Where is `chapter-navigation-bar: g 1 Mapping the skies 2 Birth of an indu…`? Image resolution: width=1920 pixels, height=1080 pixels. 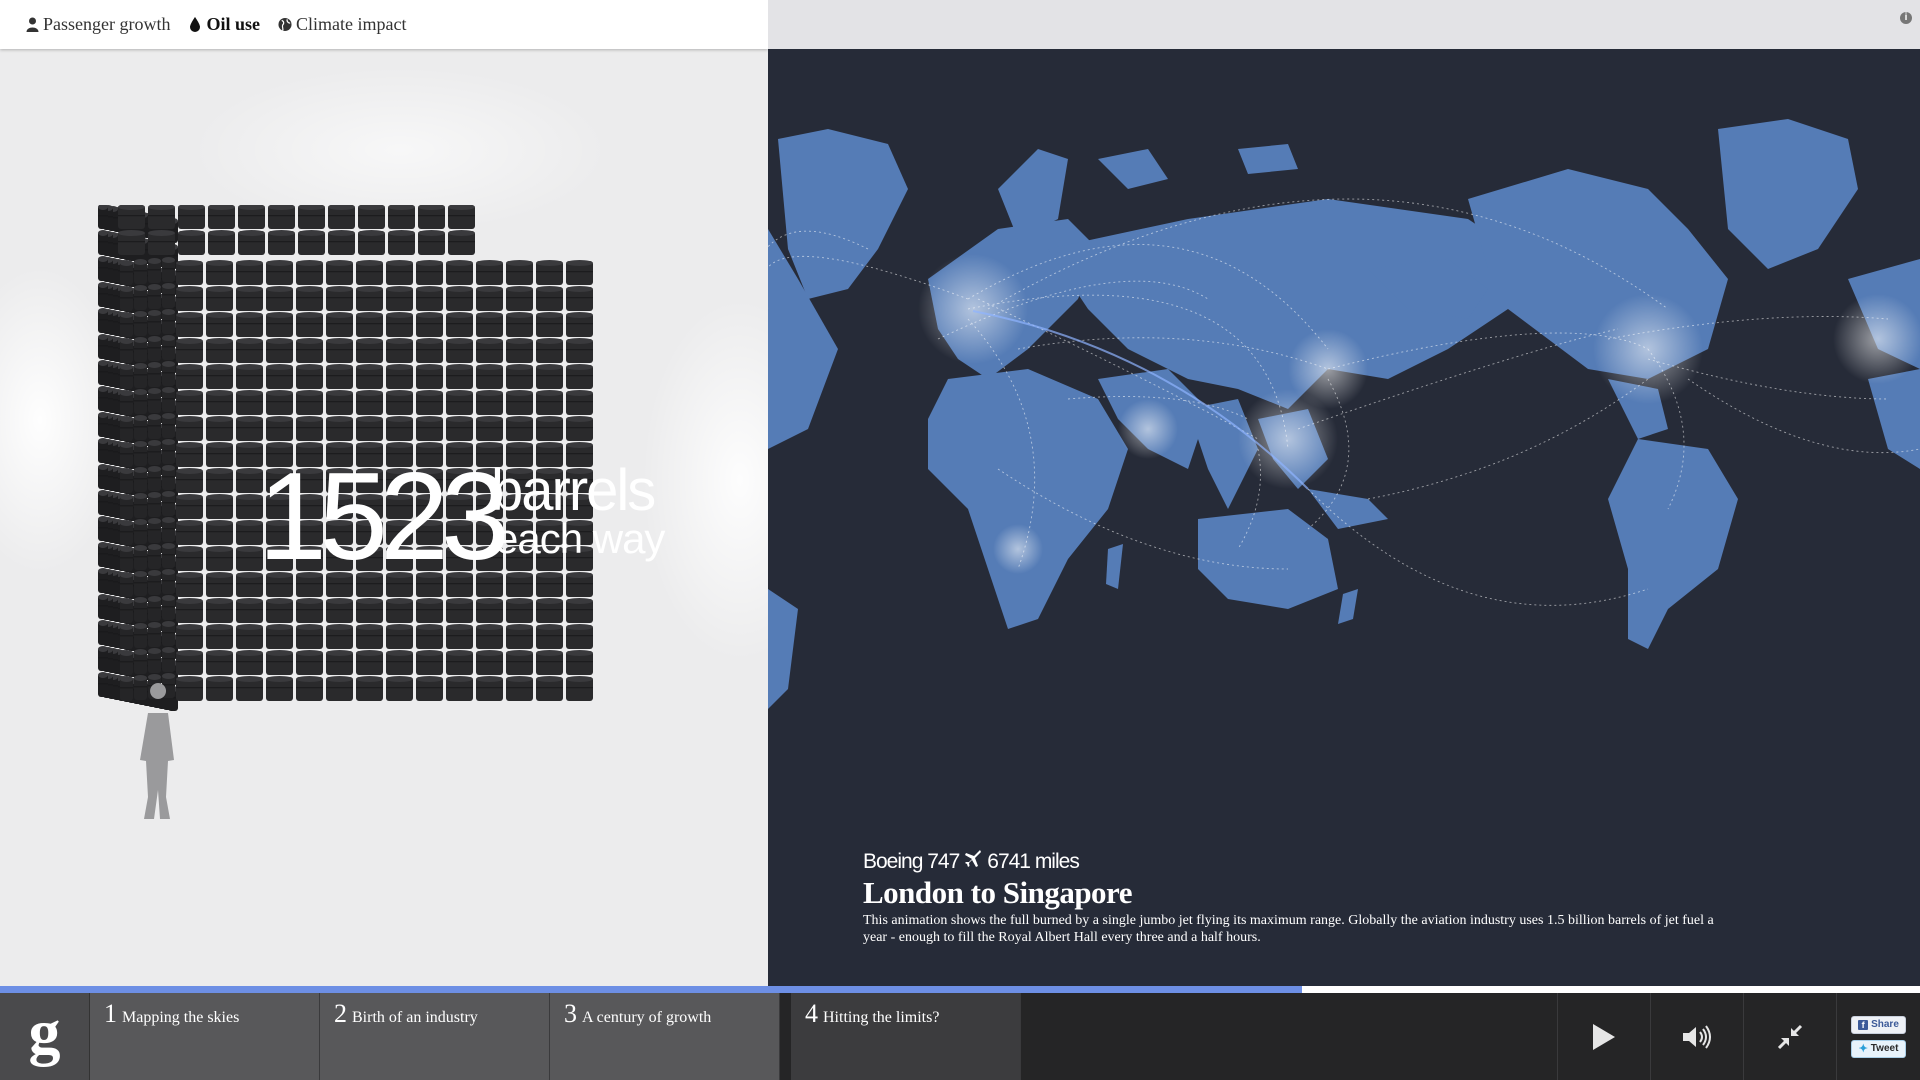
chapter-navigation-bar: g 1 Mapping the skies 2 Birth of an indu… is located at coordinates (960, 1036).